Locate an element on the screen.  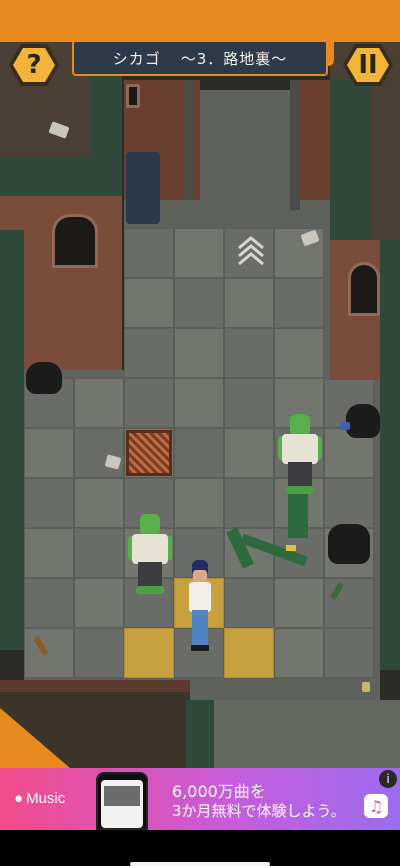
sewer-grate is located at coordinates (149, 453).